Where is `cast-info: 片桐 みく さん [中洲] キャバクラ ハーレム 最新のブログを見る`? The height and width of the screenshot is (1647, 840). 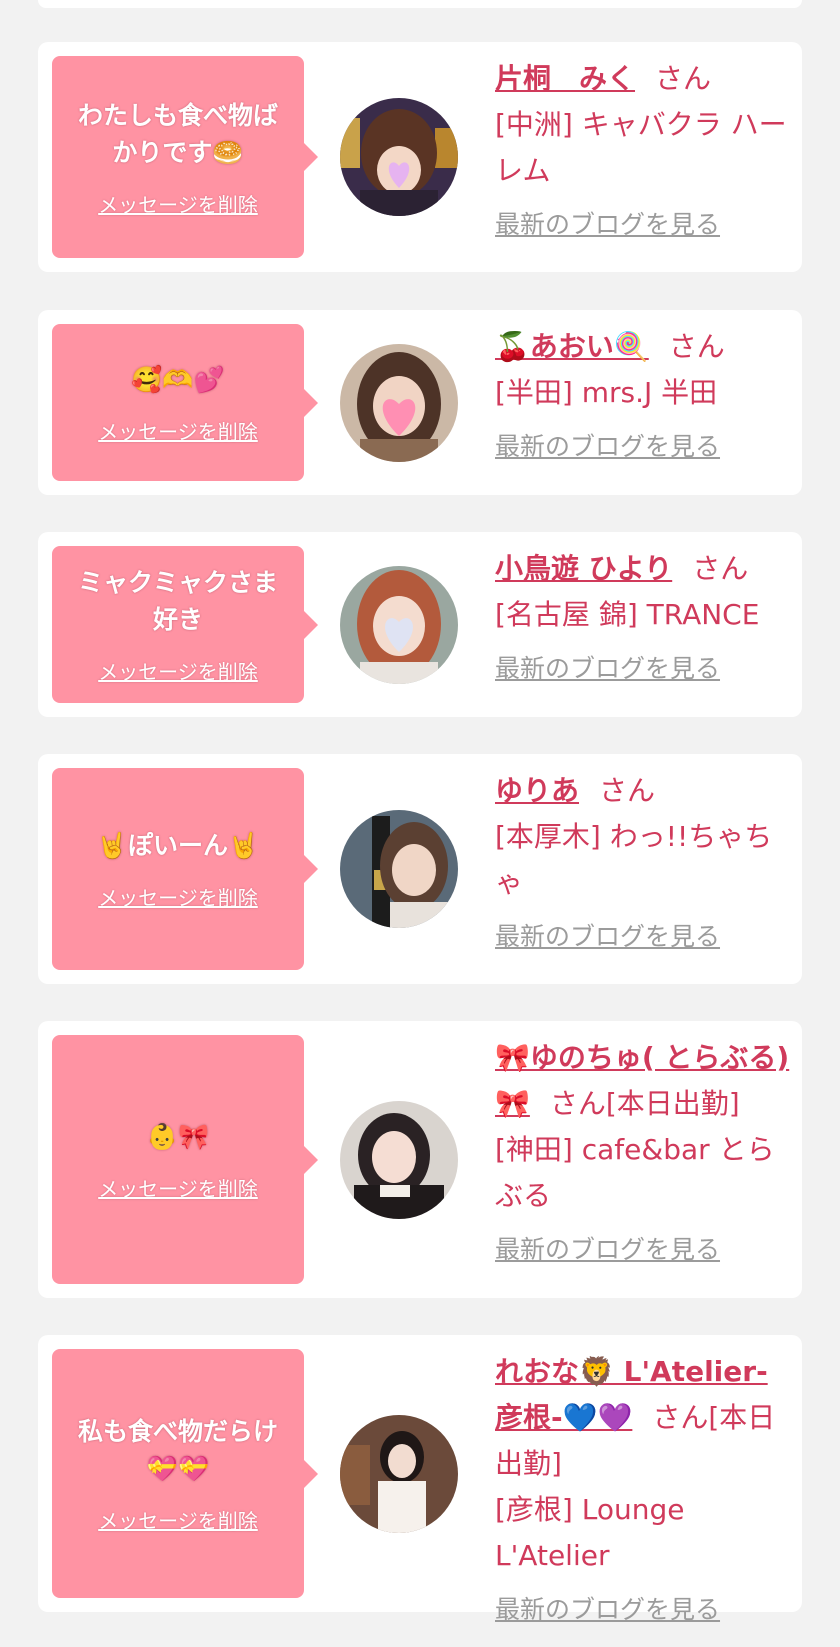
cast-info: 片桐 みく さん [中洲] キャバクラ ハーレム 最新のブログを見る is located at coordinates (642, 152).